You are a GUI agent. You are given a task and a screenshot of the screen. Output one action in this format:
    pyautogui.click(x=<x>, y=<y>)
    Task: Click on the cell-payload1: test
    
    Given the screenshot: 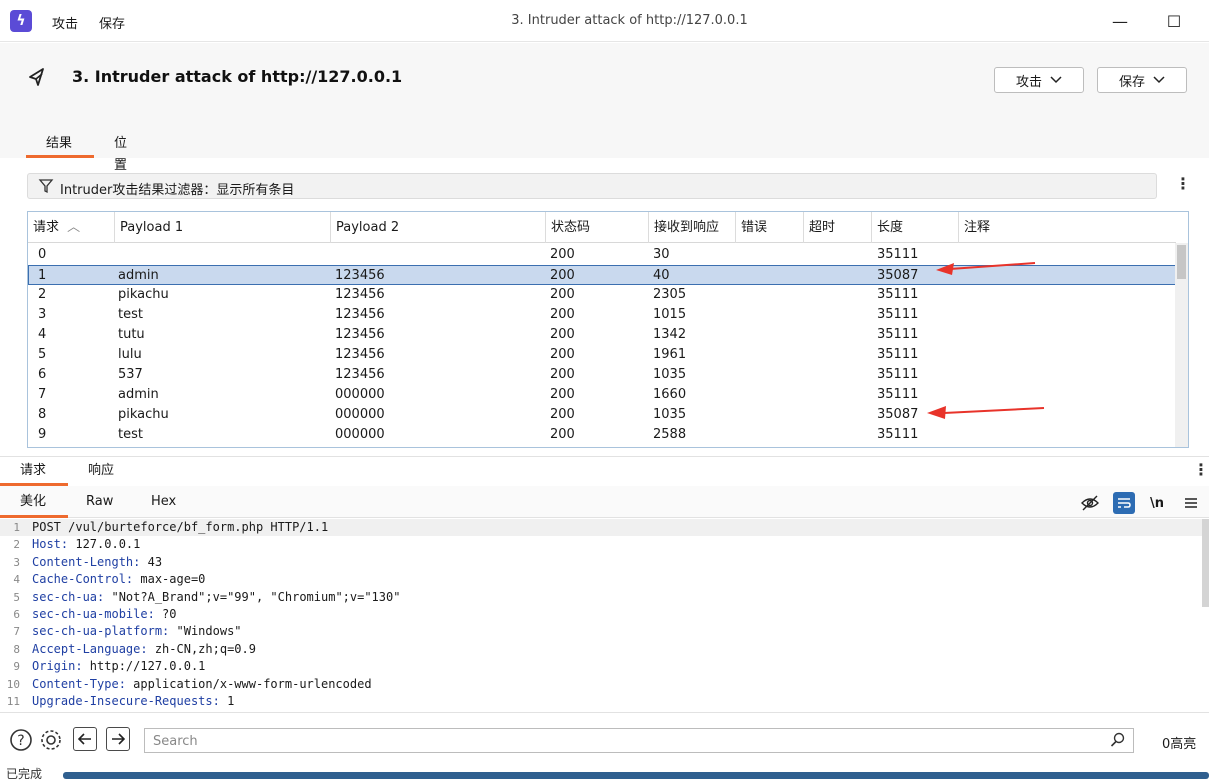 What is the action you would take?
    pyautogui.click(x=130, y=314)
    